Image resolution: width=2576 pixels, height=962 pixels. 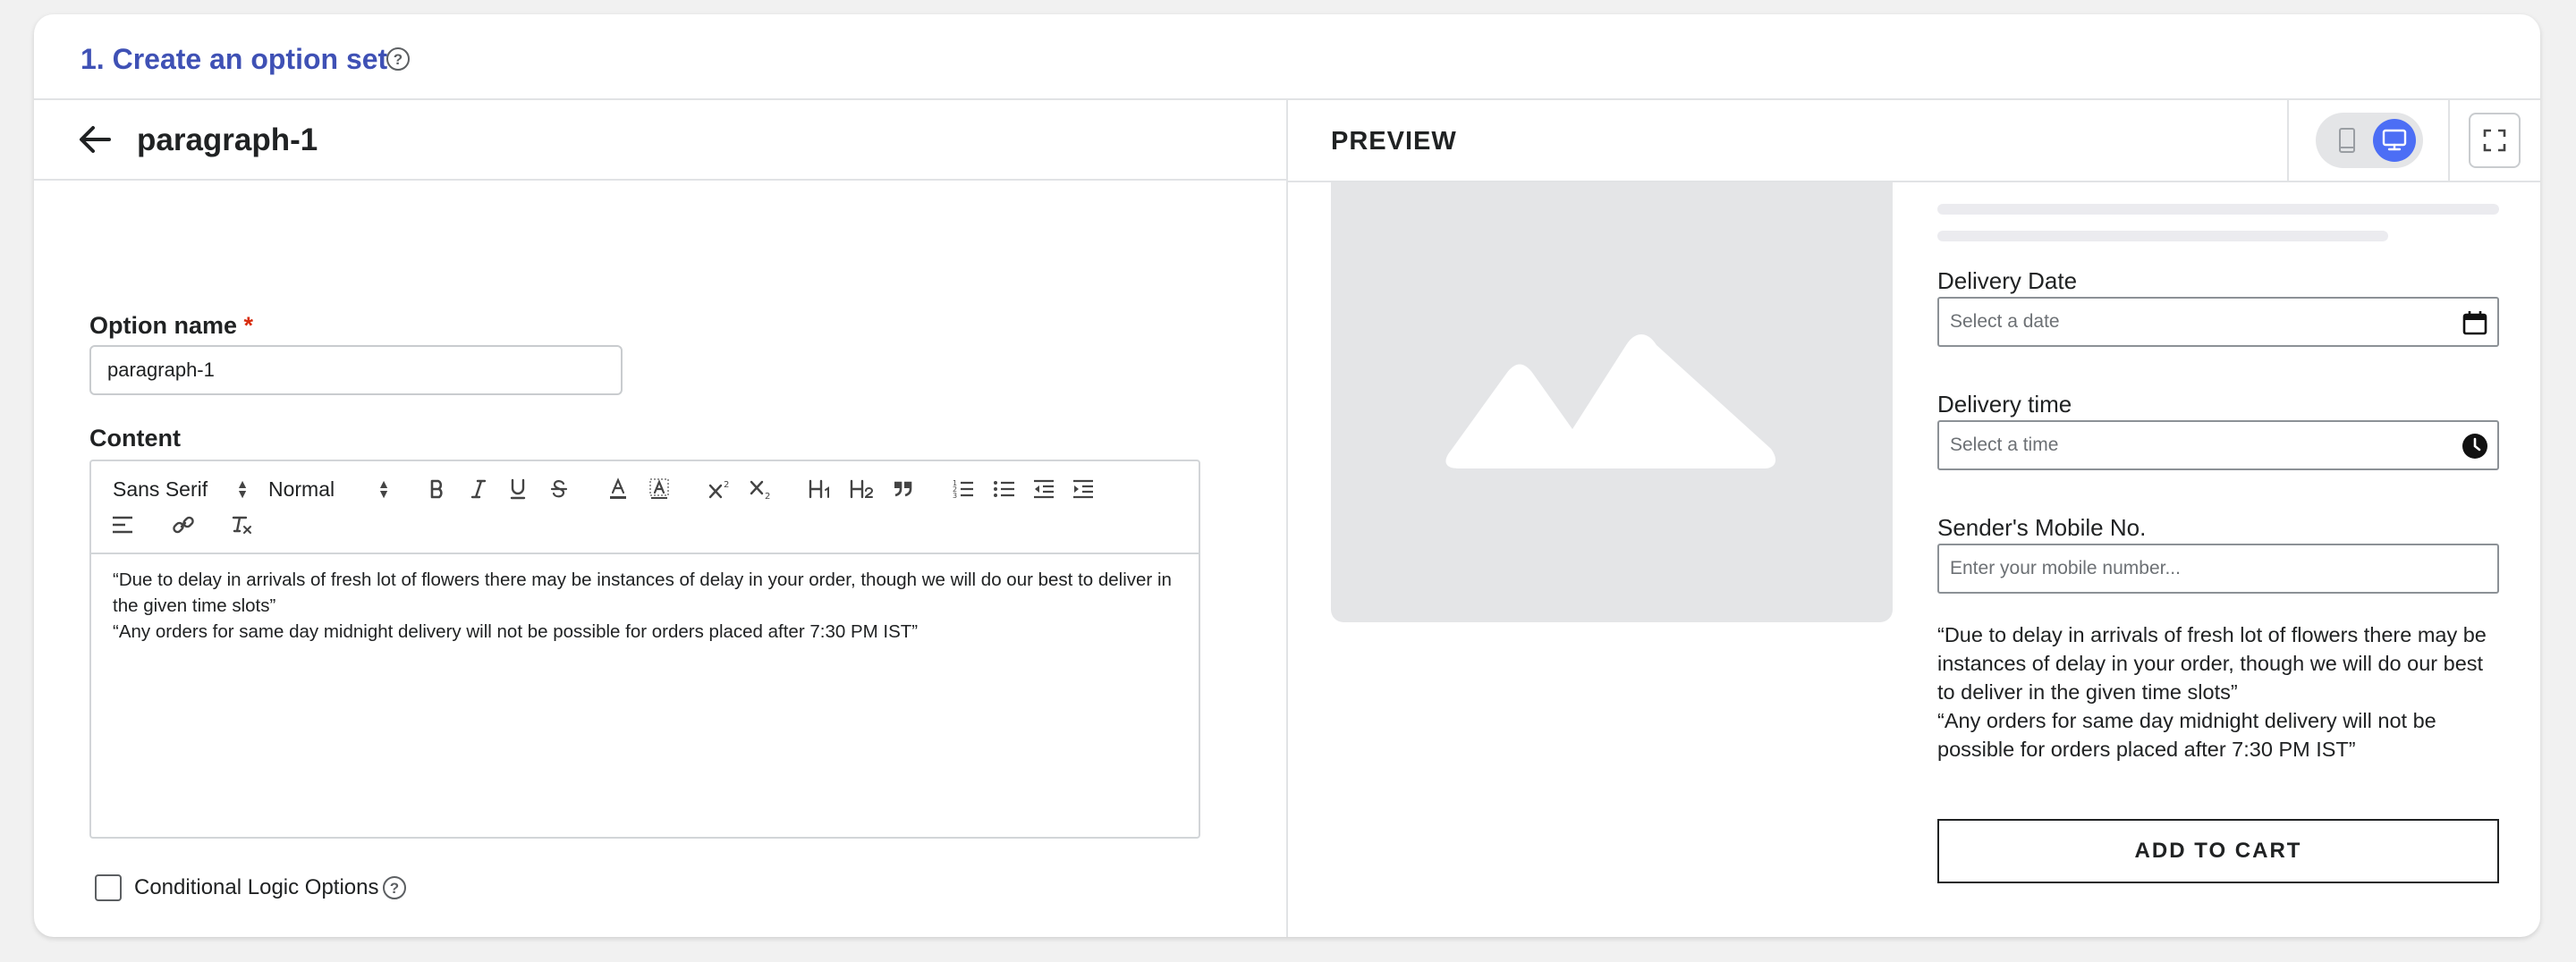 I want to click on blockquote-icon, so click(x=902, y=489).